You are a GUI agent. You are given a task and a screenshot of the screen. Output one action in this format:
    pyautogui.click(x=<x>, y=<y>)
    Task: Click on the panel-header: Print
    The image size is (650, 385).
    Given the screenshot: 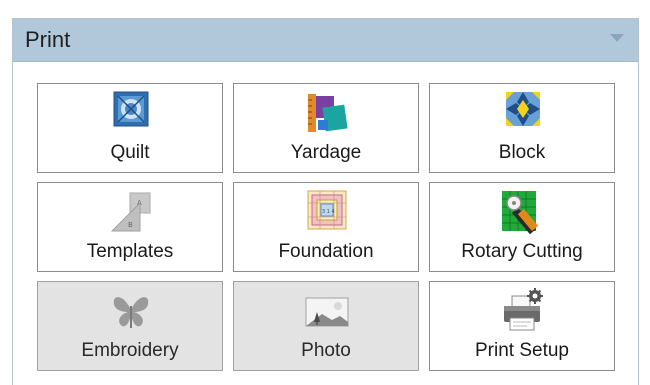 What is the action you would take?
    pyautogui.click(x=325, y=40)
    